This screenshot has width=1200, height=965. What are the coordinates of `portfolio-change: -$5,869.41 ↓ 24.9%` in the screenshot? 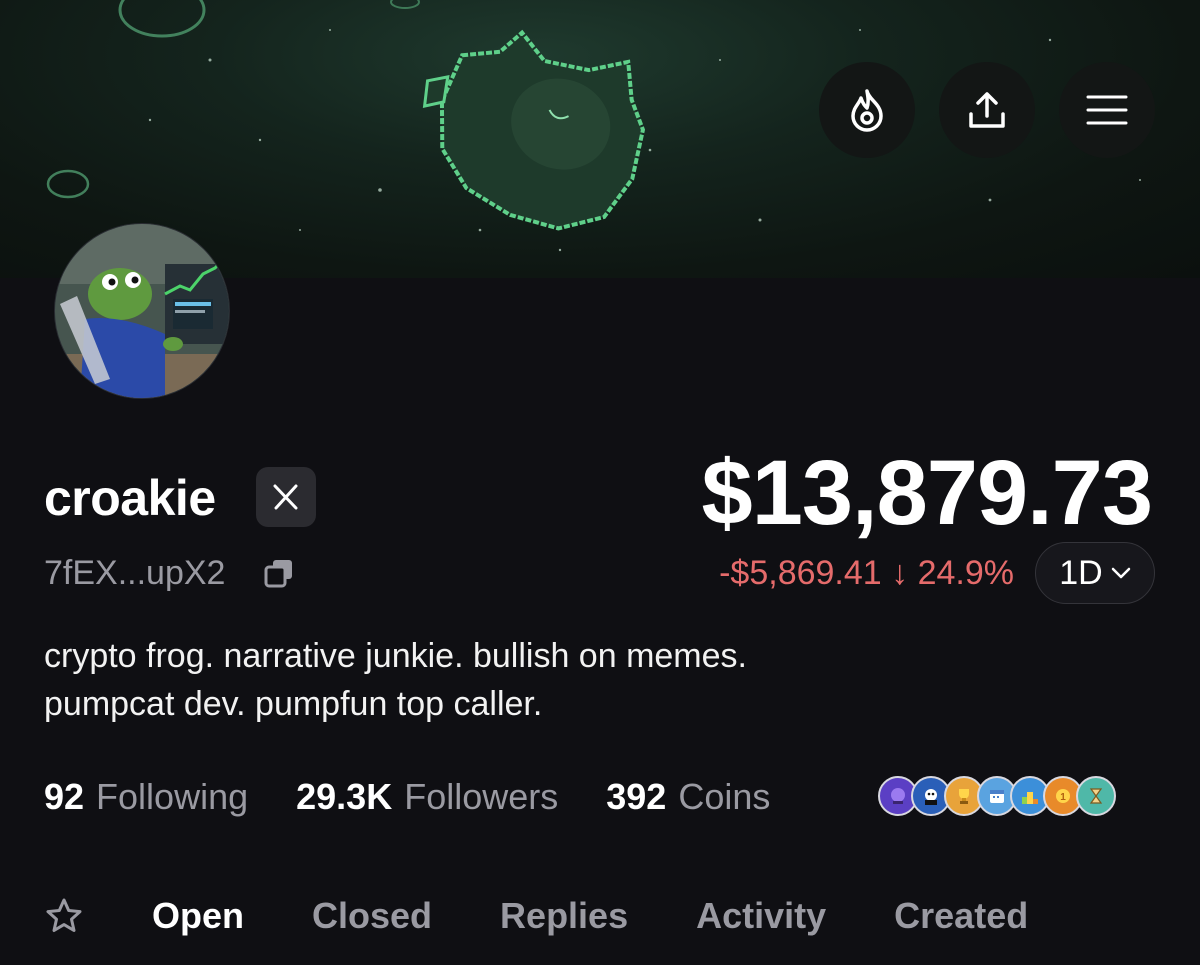 It's located at (866, 573).